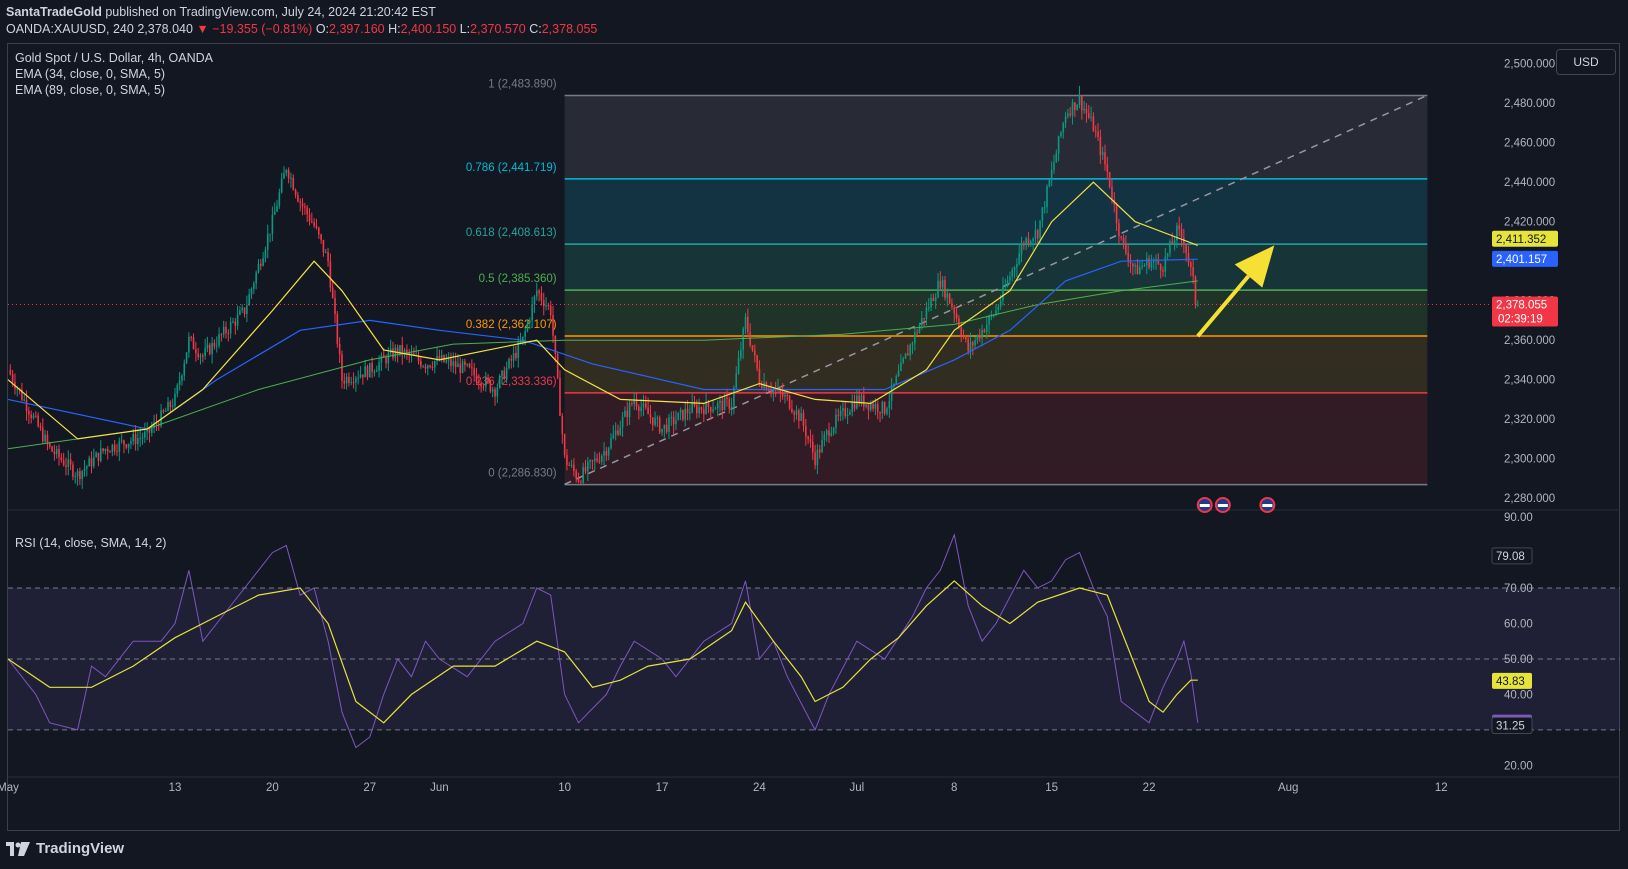 The height and width of the screenshot is (869, 1628). Describe the element at coordinates (759, 788) in the screenshot. I see `time-axis-tick: 24` at that location.